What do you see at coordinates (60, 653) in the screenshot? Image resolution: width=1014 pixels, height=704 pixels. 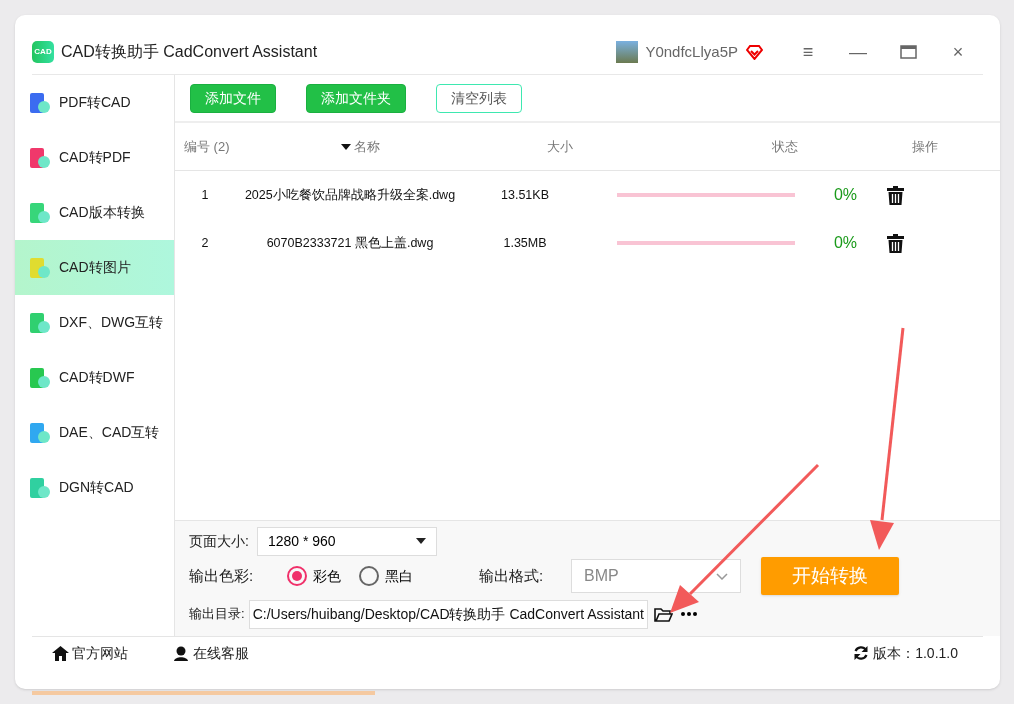 I see `home-icon` at bounding box center [60, 653].